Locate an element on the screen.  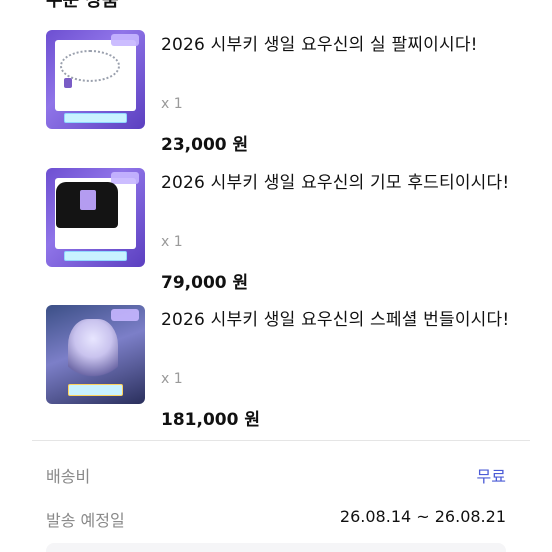
hoodie-print is located at coordinates (88, 200).